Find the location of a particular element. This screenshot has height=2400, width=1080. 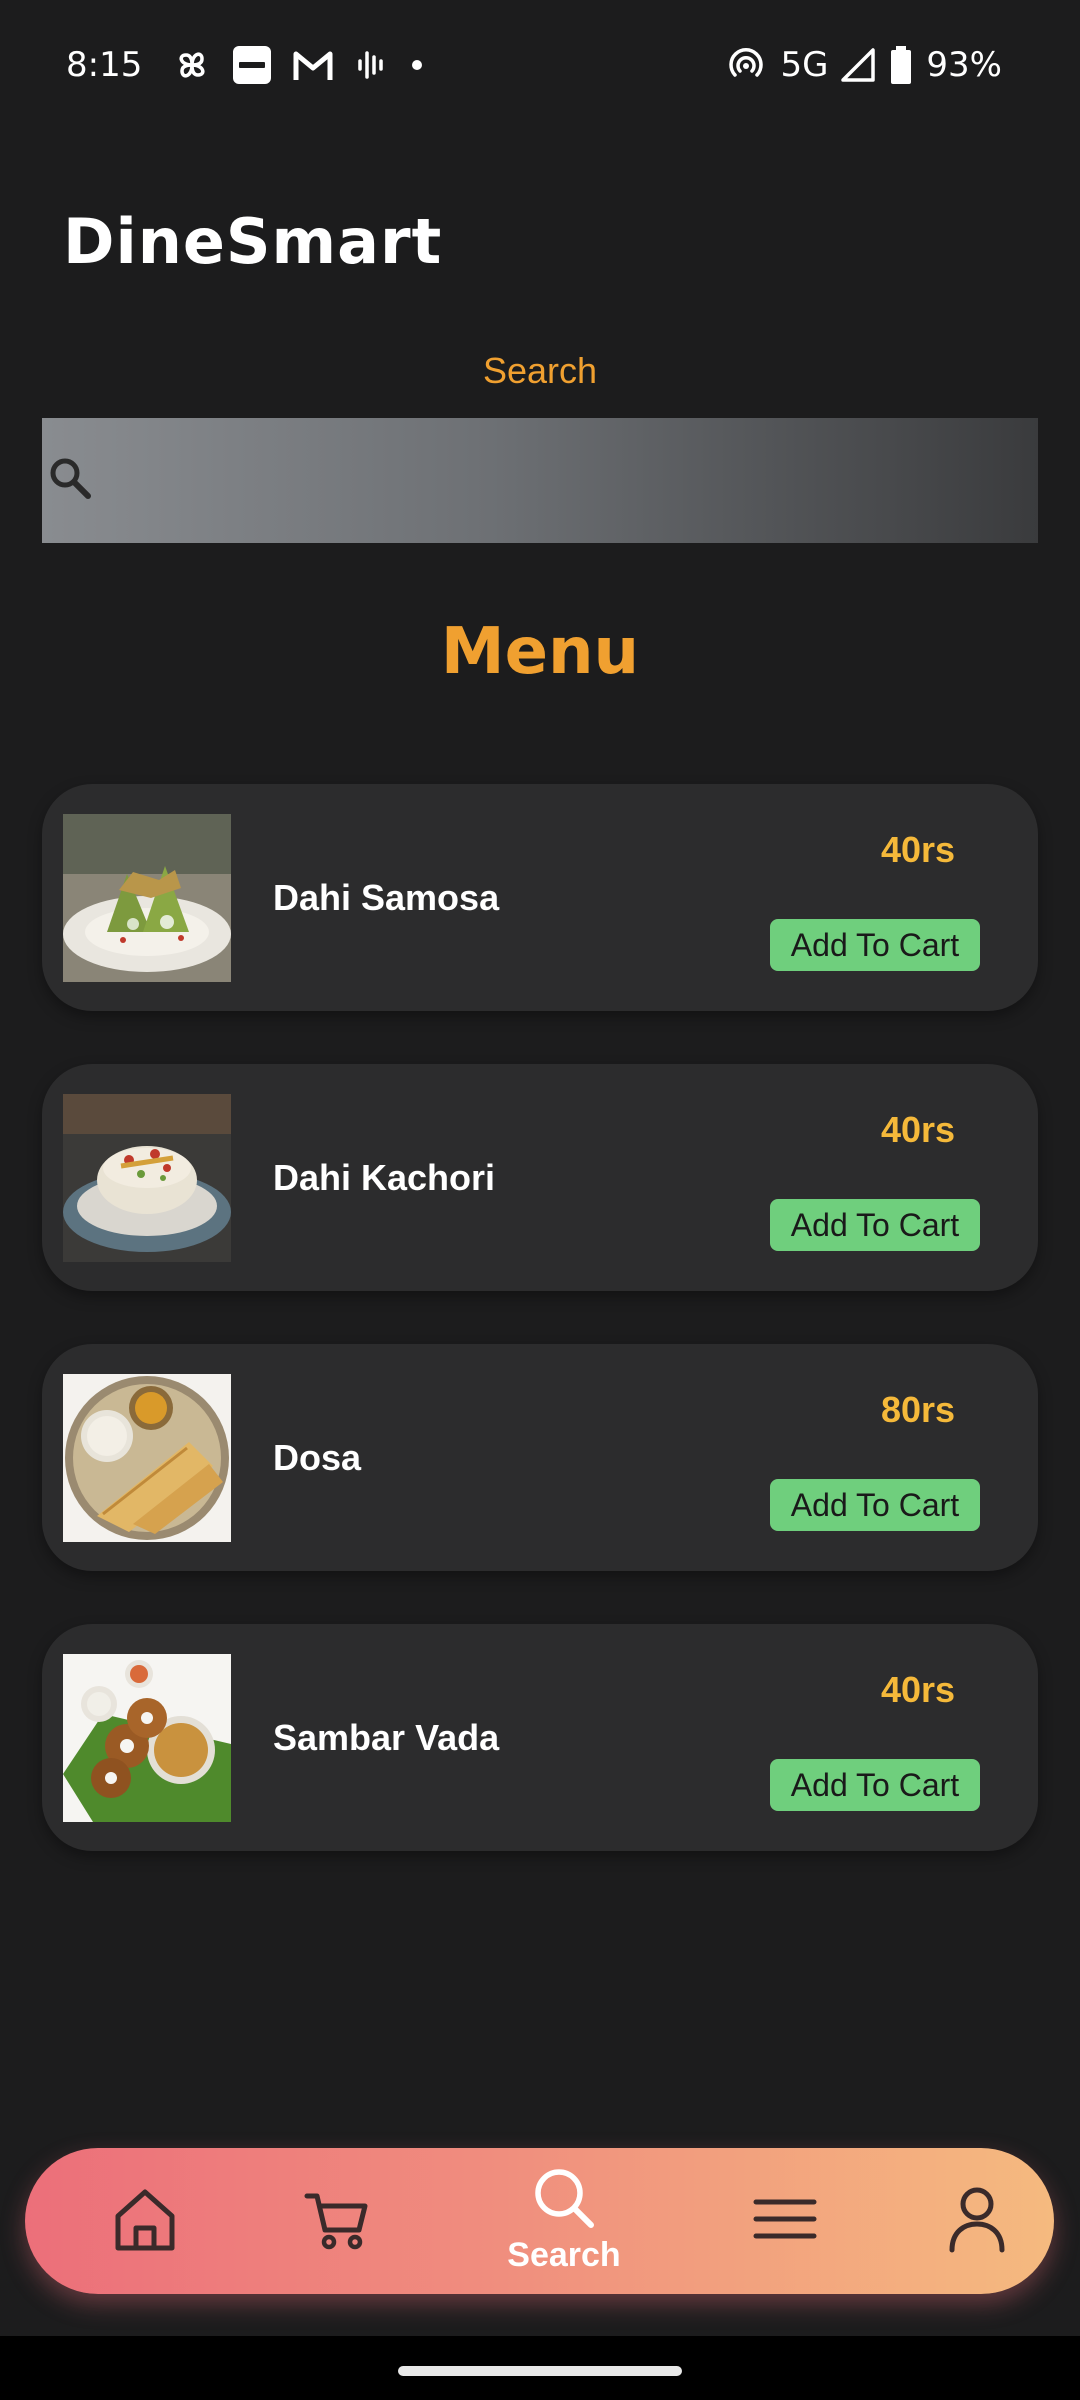

food-image-sambar-vada is located at coordinates (147, 1738).